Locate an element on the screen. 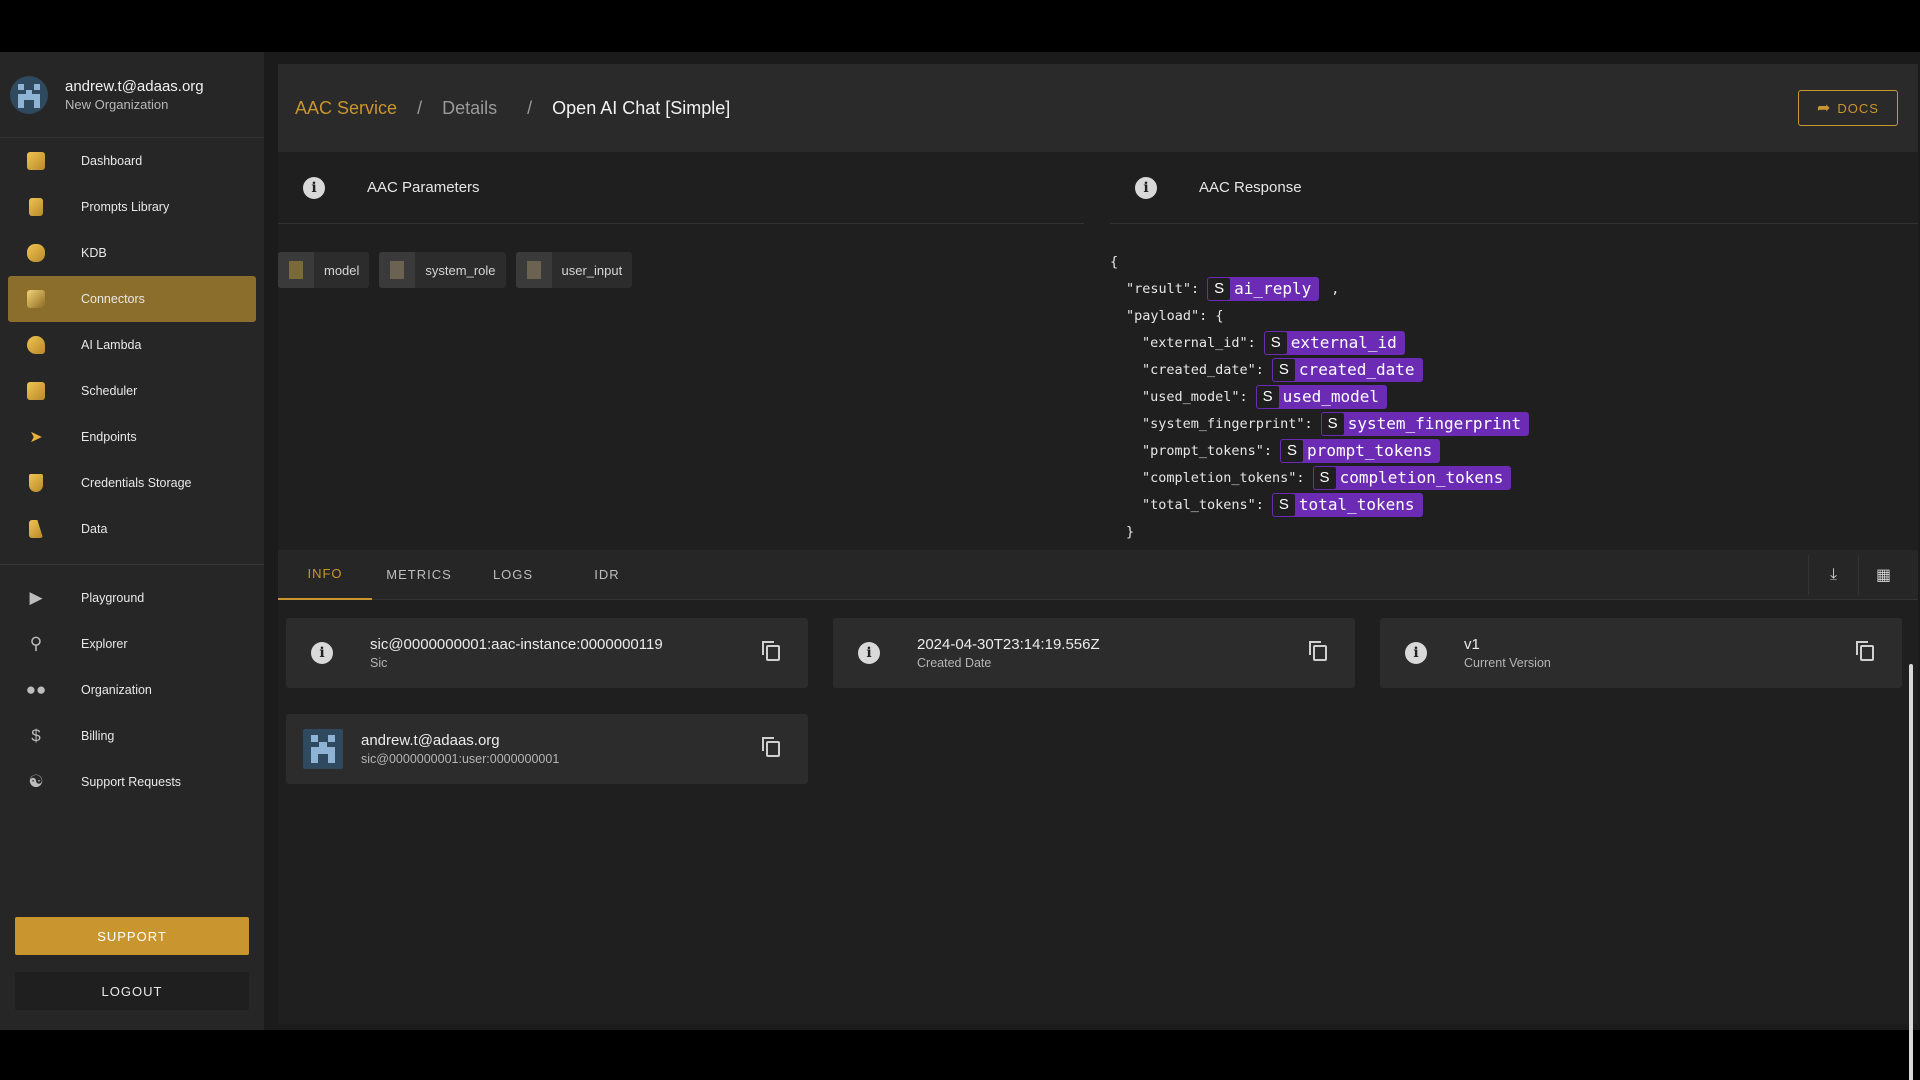 This screenshot has width=1920, height=1080. sidebar-item-endpoints: ➤ Endpoints is located at coordinates (132, 437).